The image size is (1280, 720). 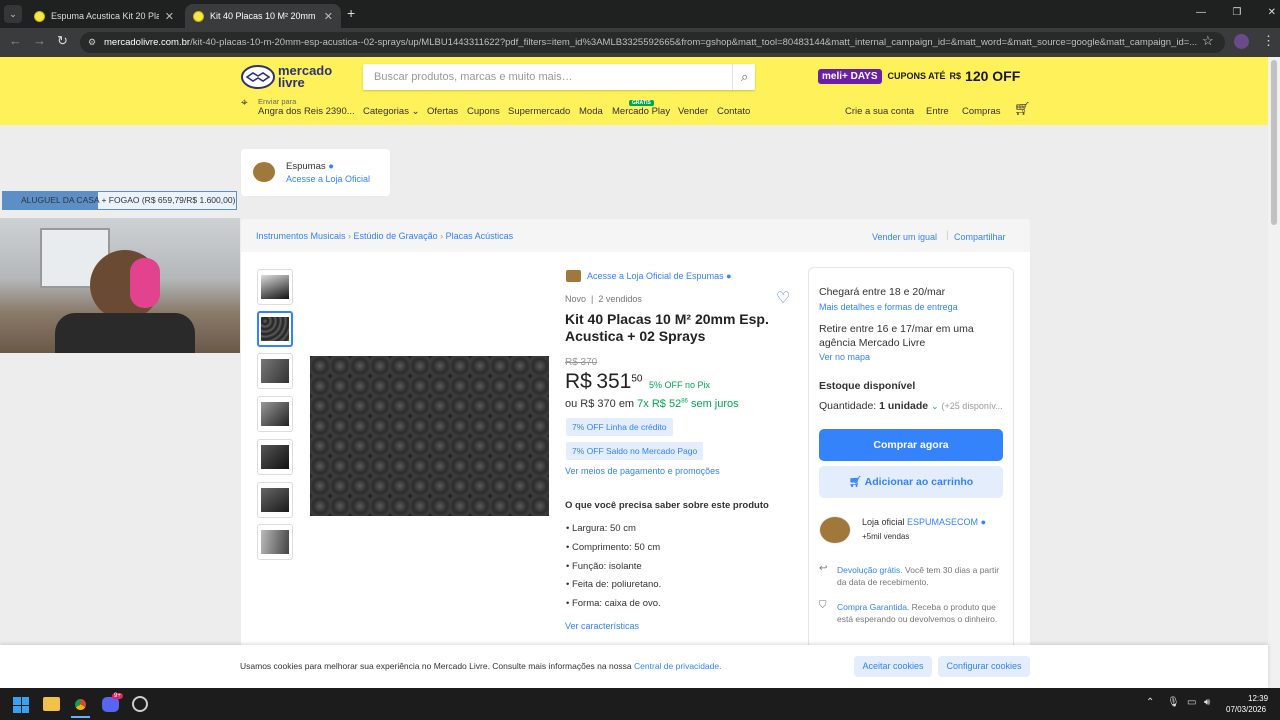 I want to click on forward-icon: →, so click(x=39, y=40).